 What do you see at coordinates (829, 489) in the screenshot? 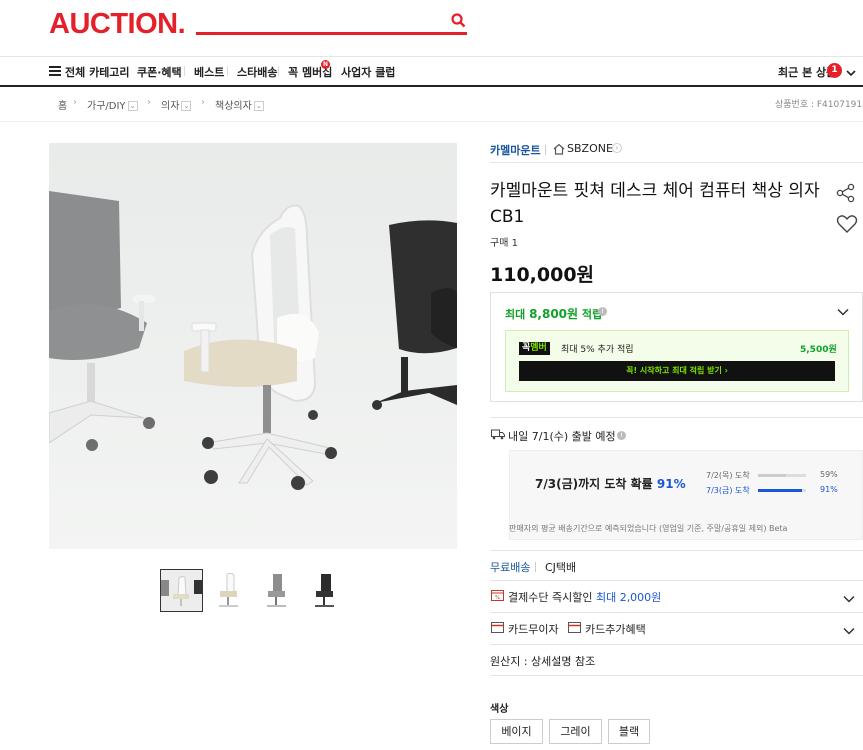
I see `delivery-row-pct: 91%` at bounding box center [829, 489].